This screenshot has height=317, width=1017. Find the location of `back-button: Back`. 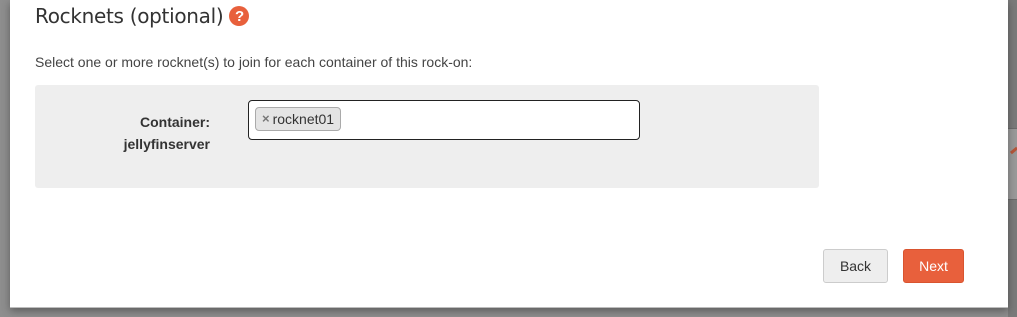

back-button: Back is located at coordinates (855, 266).